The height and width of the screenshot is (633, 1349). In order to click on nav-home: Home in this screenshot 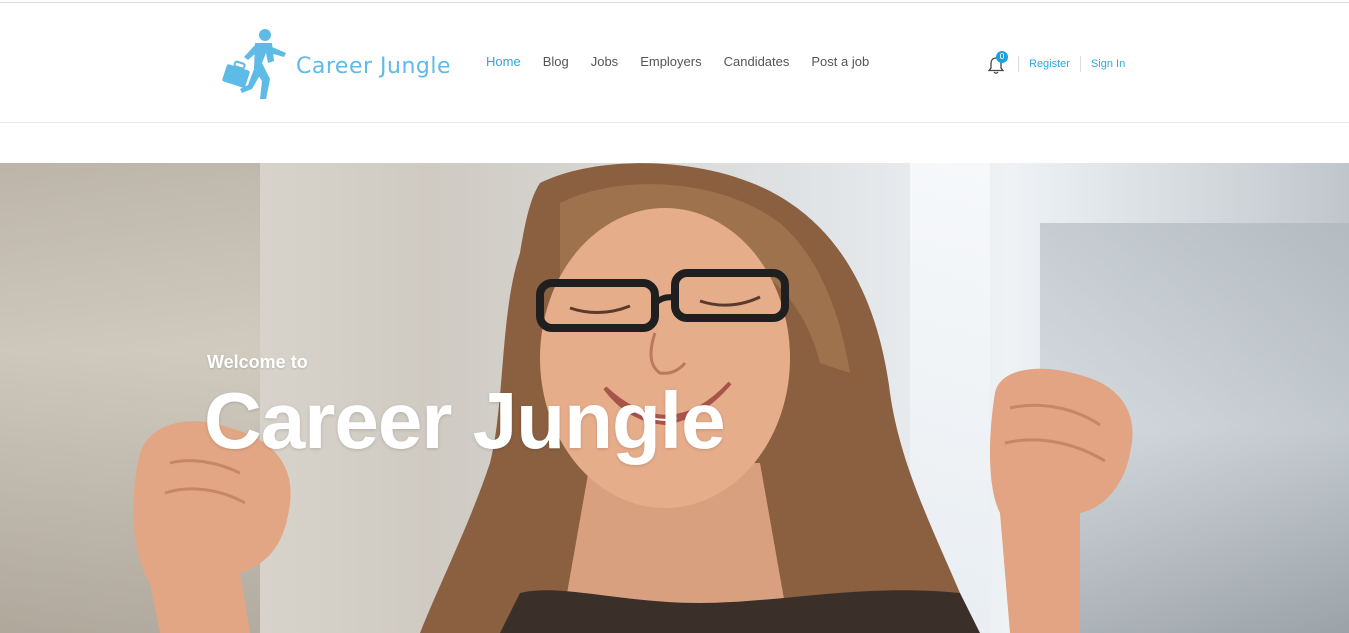, I will do `click(503, 62)`.